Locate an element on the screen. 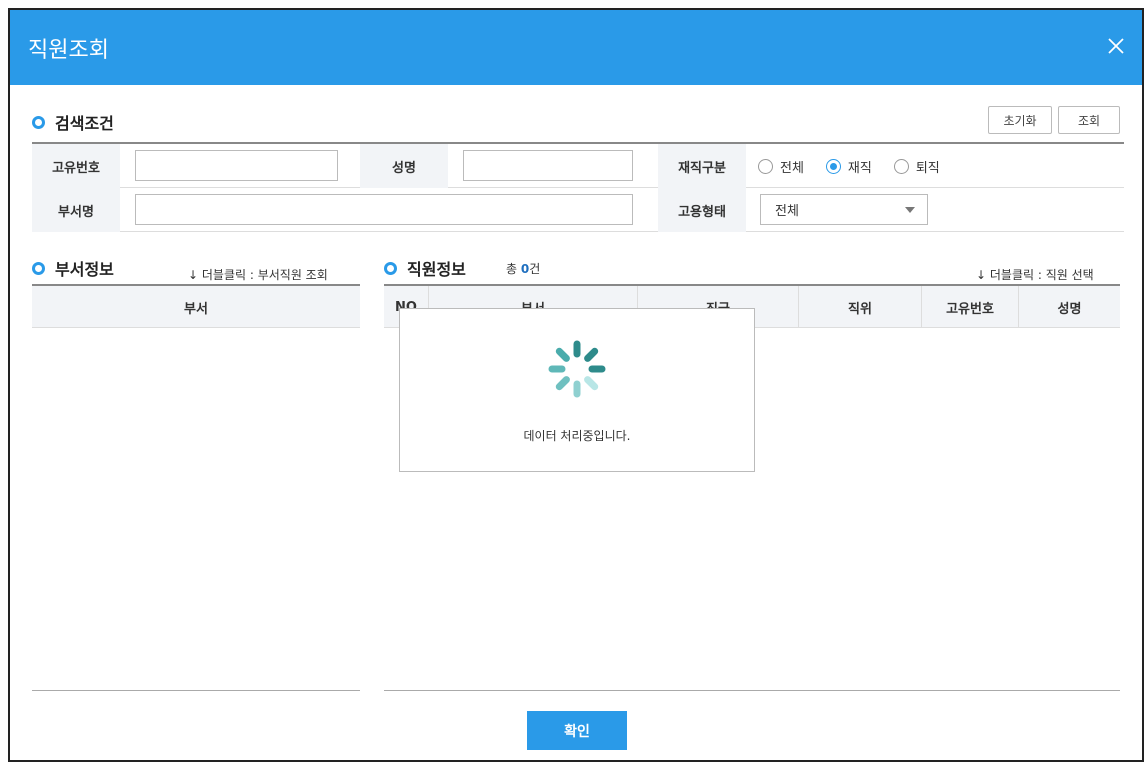 Image resolution: width=1147 pixels, height=764 pixels. dialog-titlebar: 직원조회 is located at coordinates (576, 47).